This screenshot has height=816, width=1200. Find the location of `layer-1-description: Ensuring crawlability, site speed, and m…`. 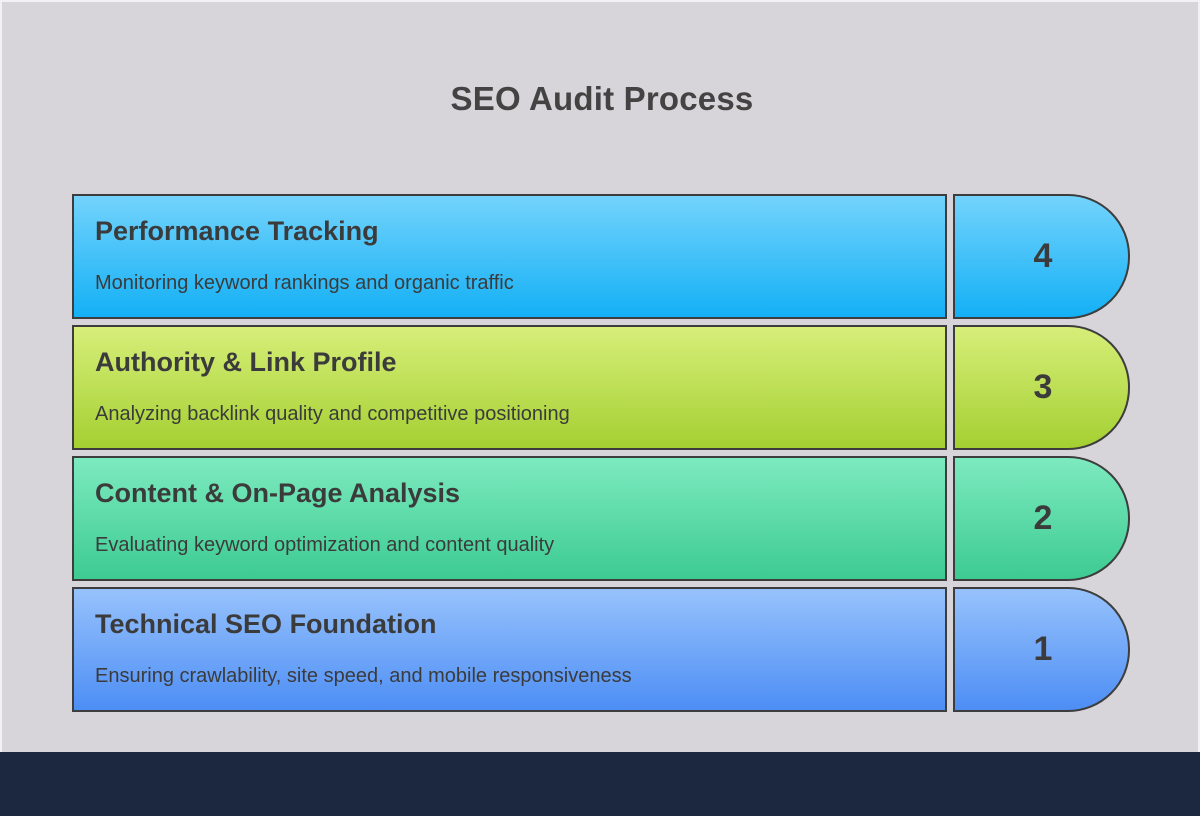

layer-1-description: Ensuring crawlability, site speed, and m… is located at coordinates (363, 676).